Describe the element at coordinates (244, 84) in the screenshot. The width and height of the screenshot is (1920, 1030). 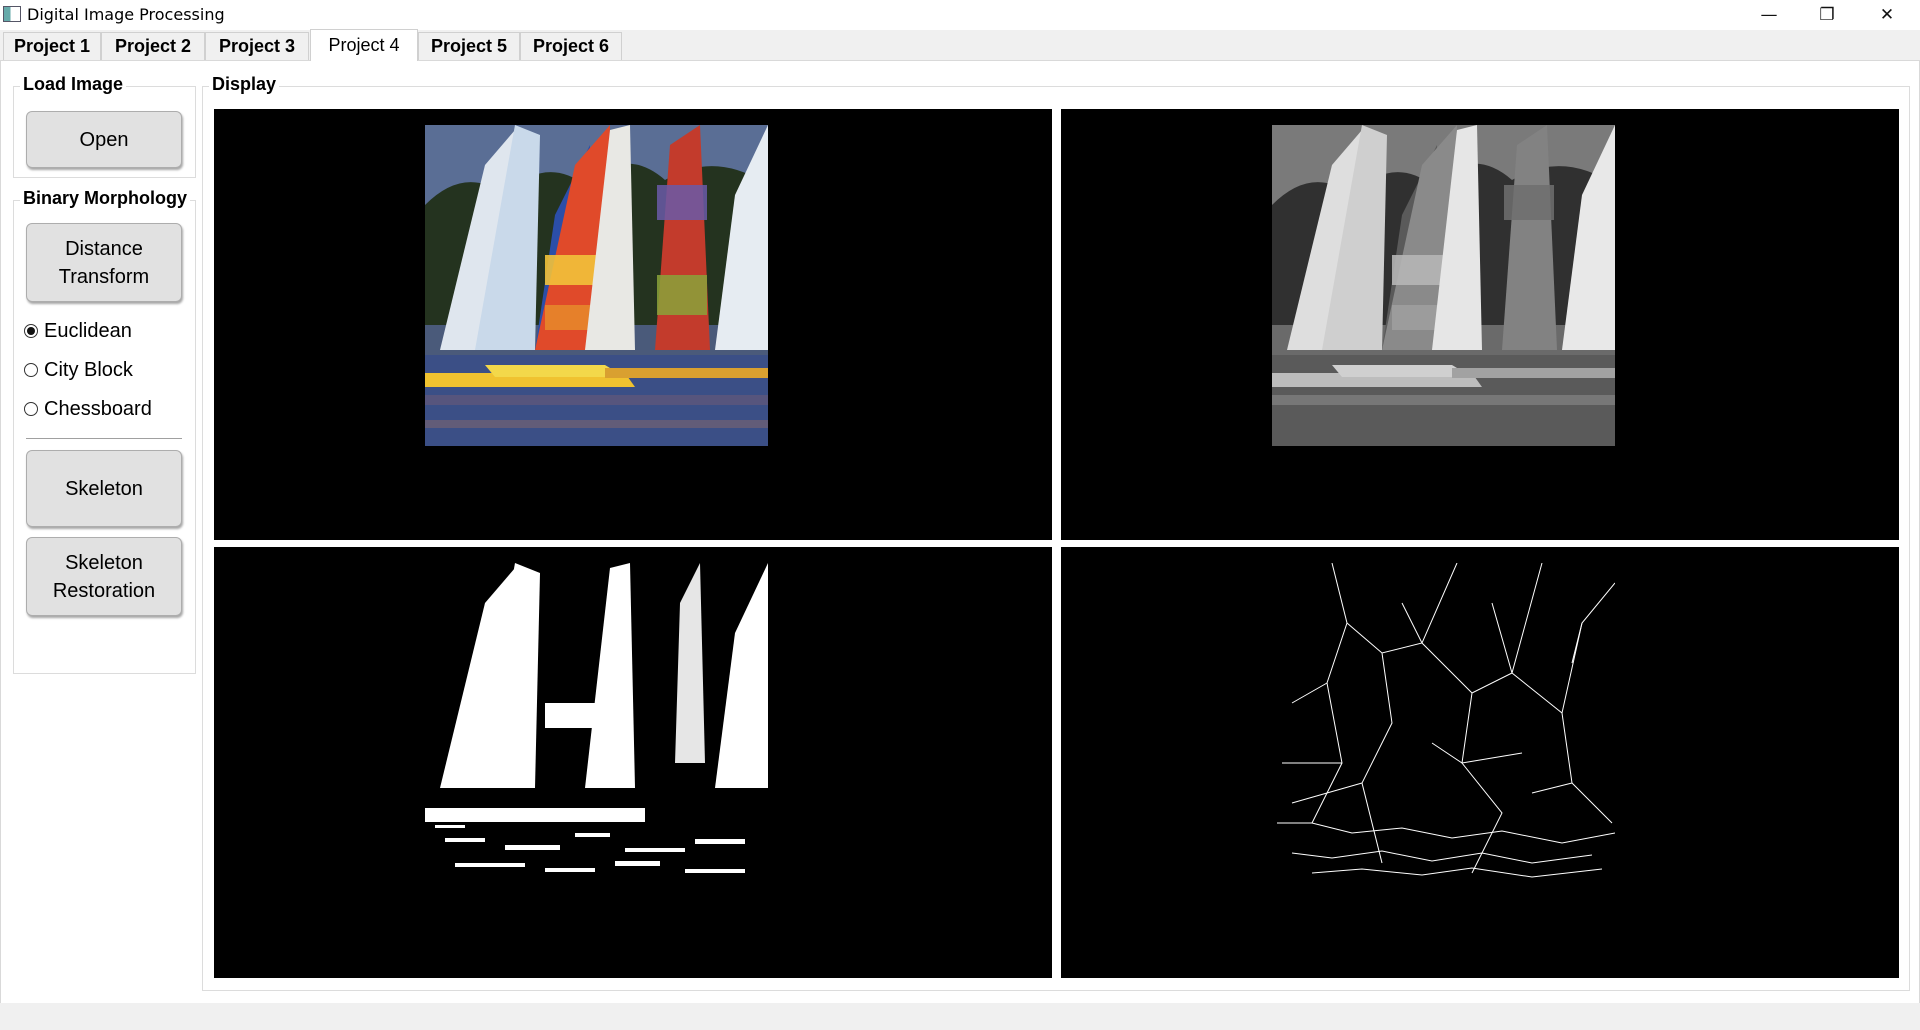
I see `display-title: Display` at that location.